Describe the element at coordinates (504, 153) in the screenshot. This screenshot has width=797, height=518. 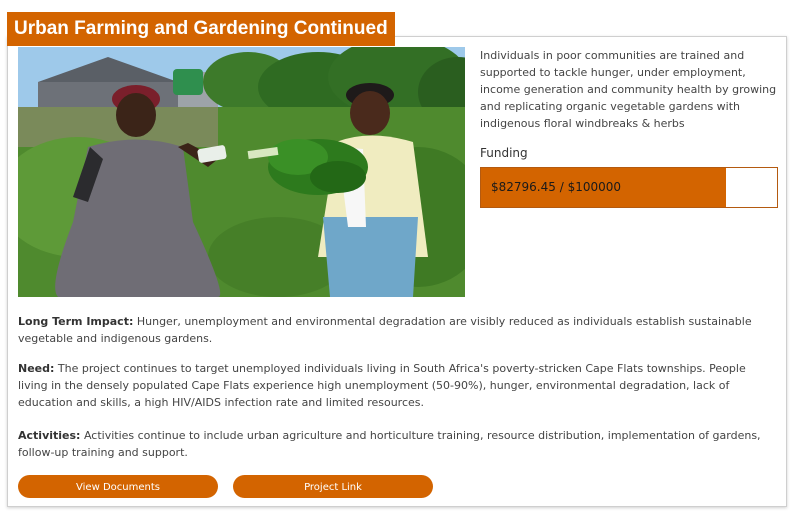
I see `funding-label: Funding` at that location.